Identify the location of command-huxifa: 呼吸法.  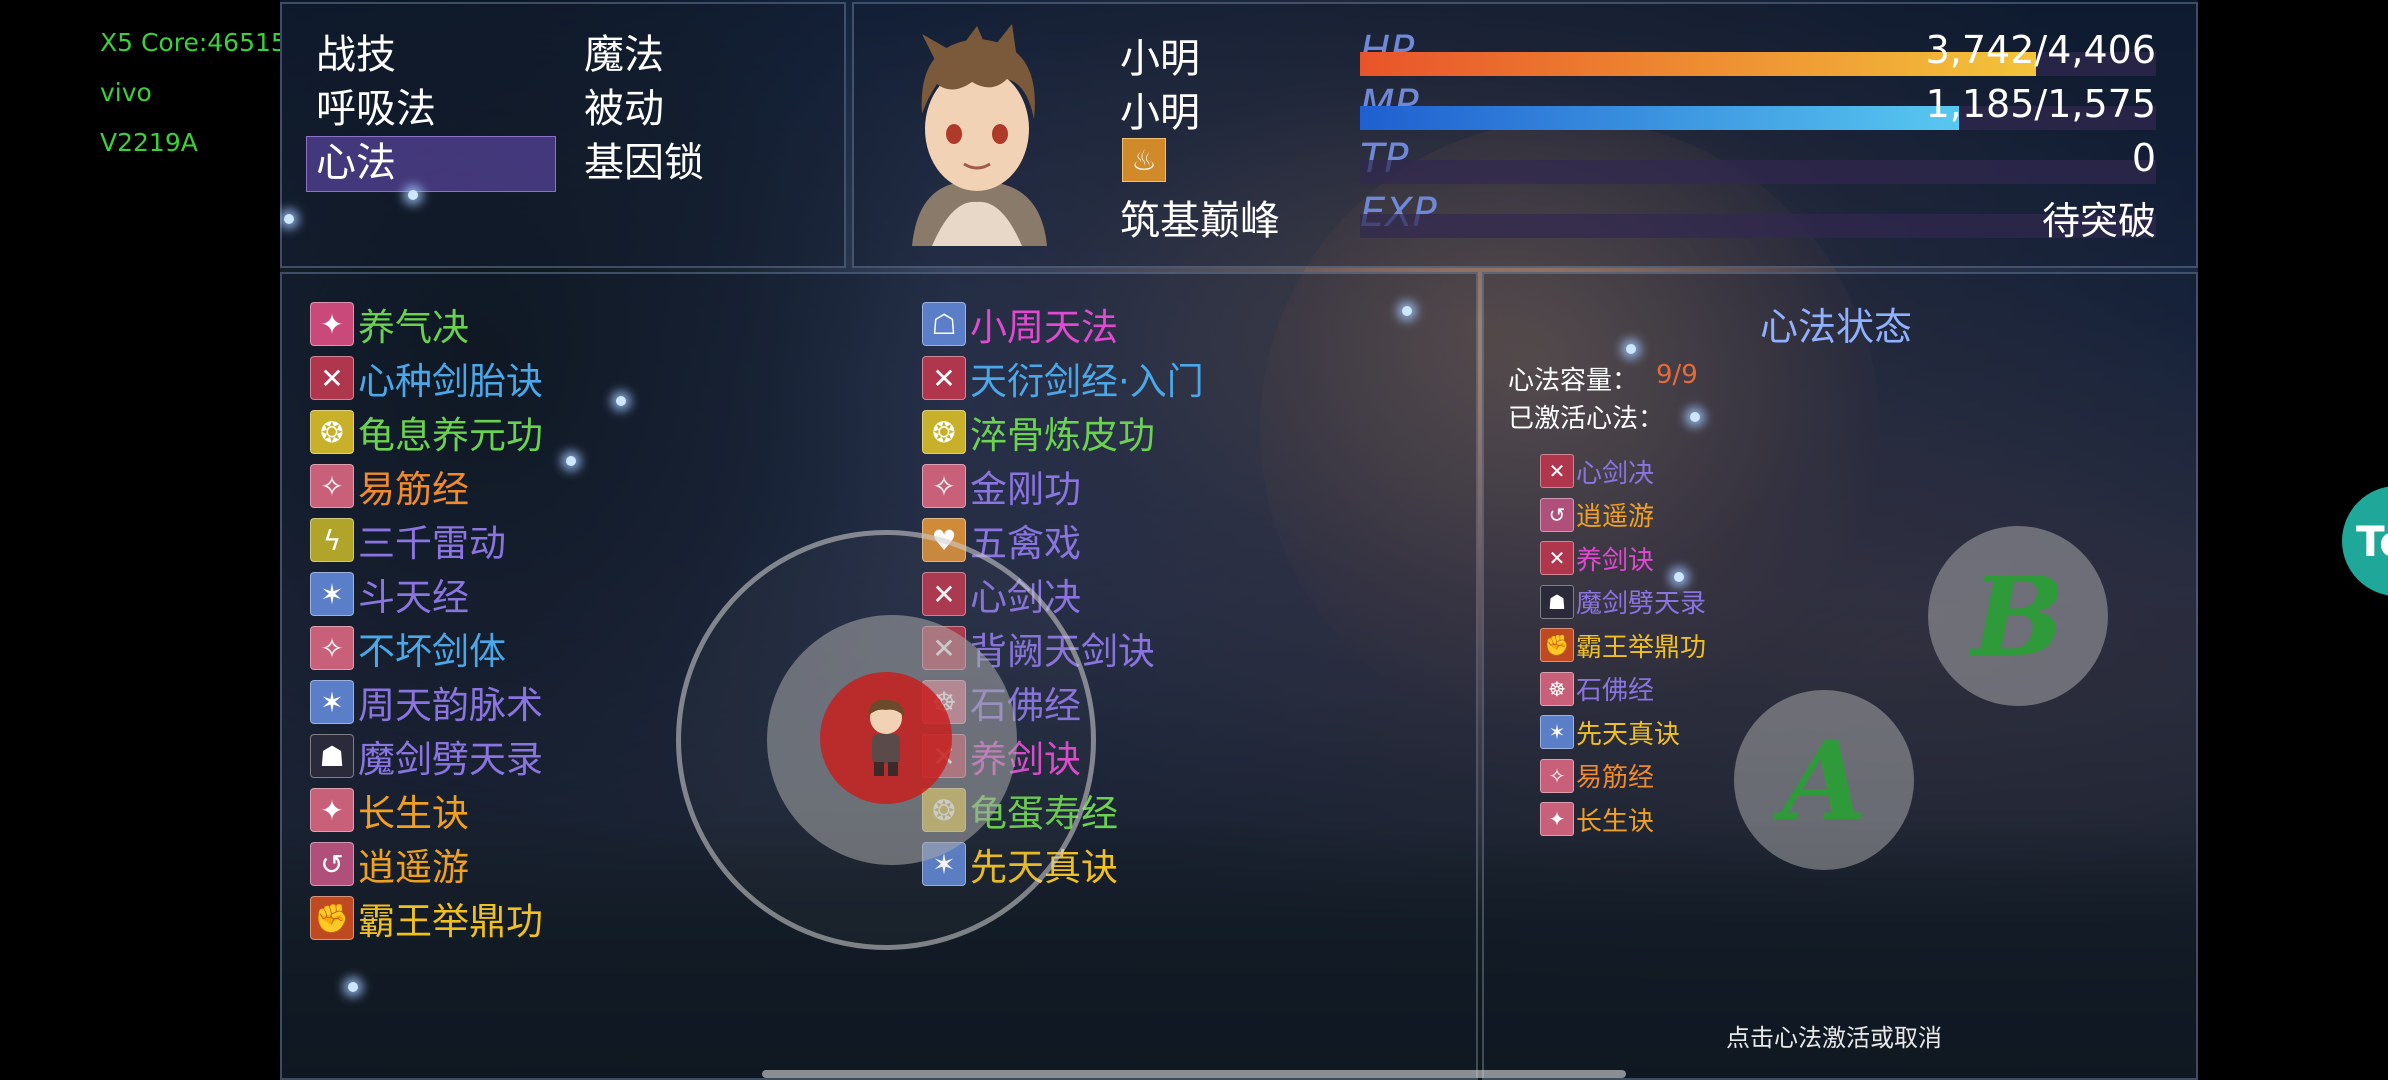
(376, 109).